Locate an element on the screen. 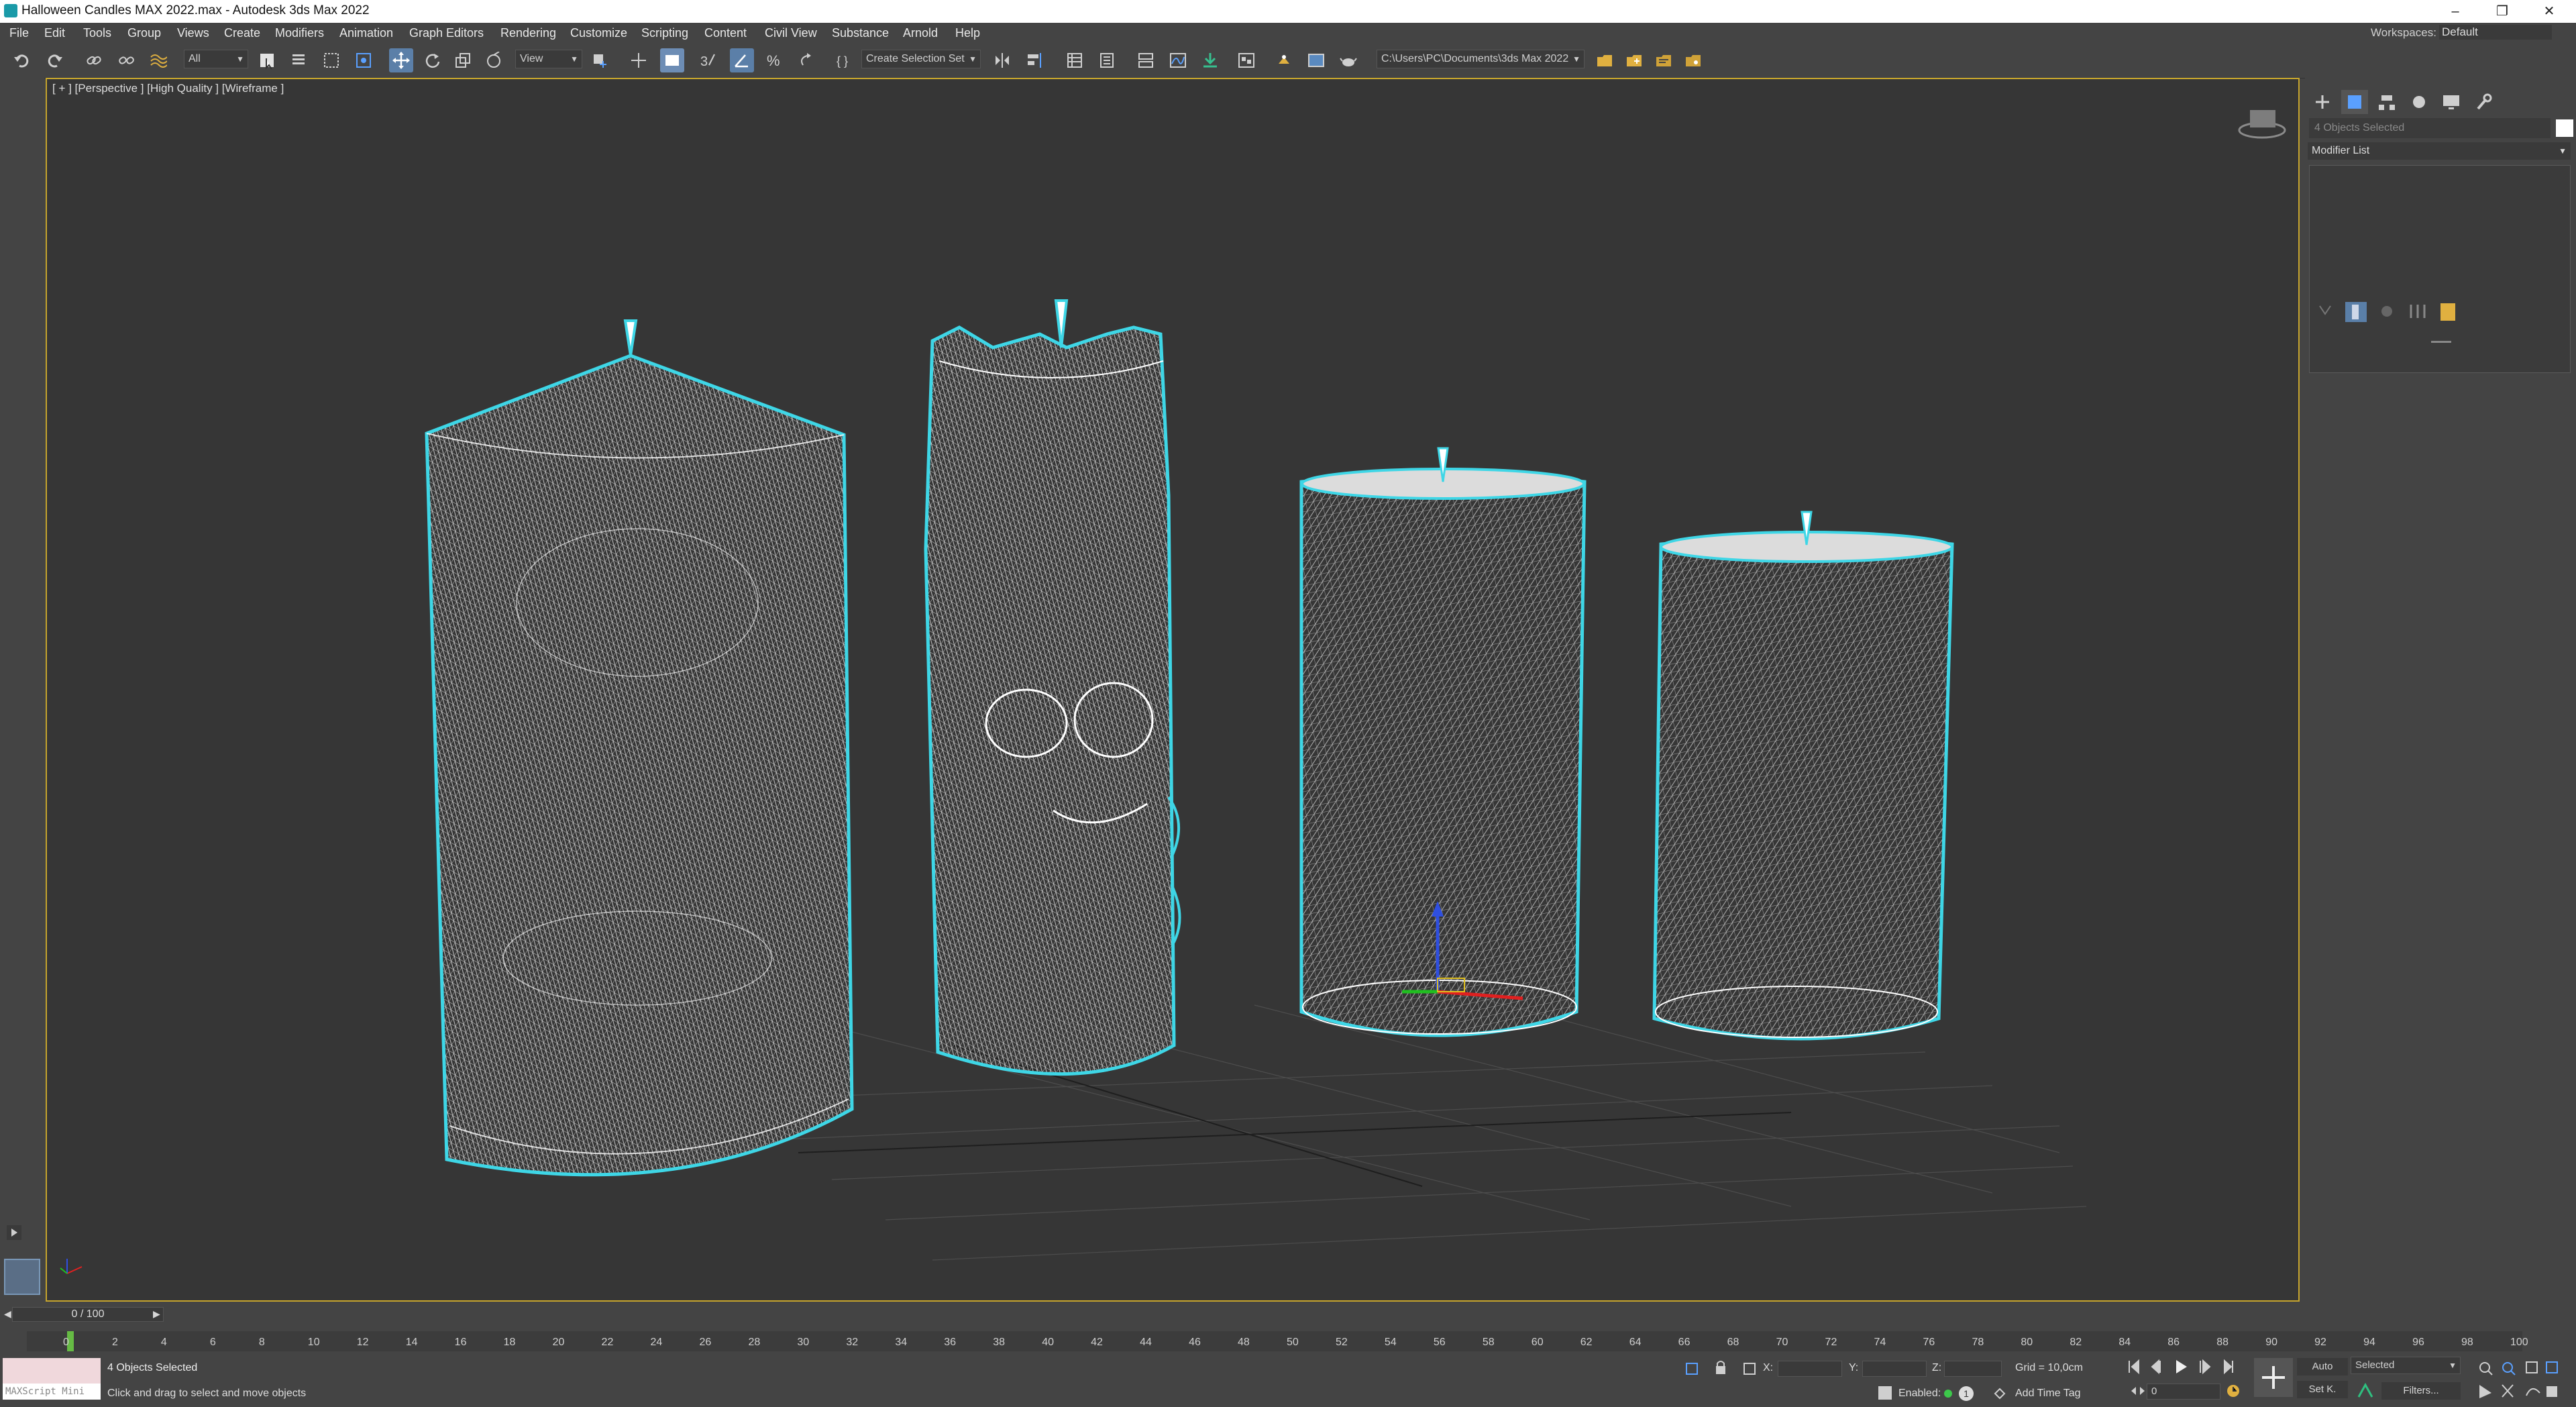  track-bar-tick: 6 is located at coordinates (212, 1342).